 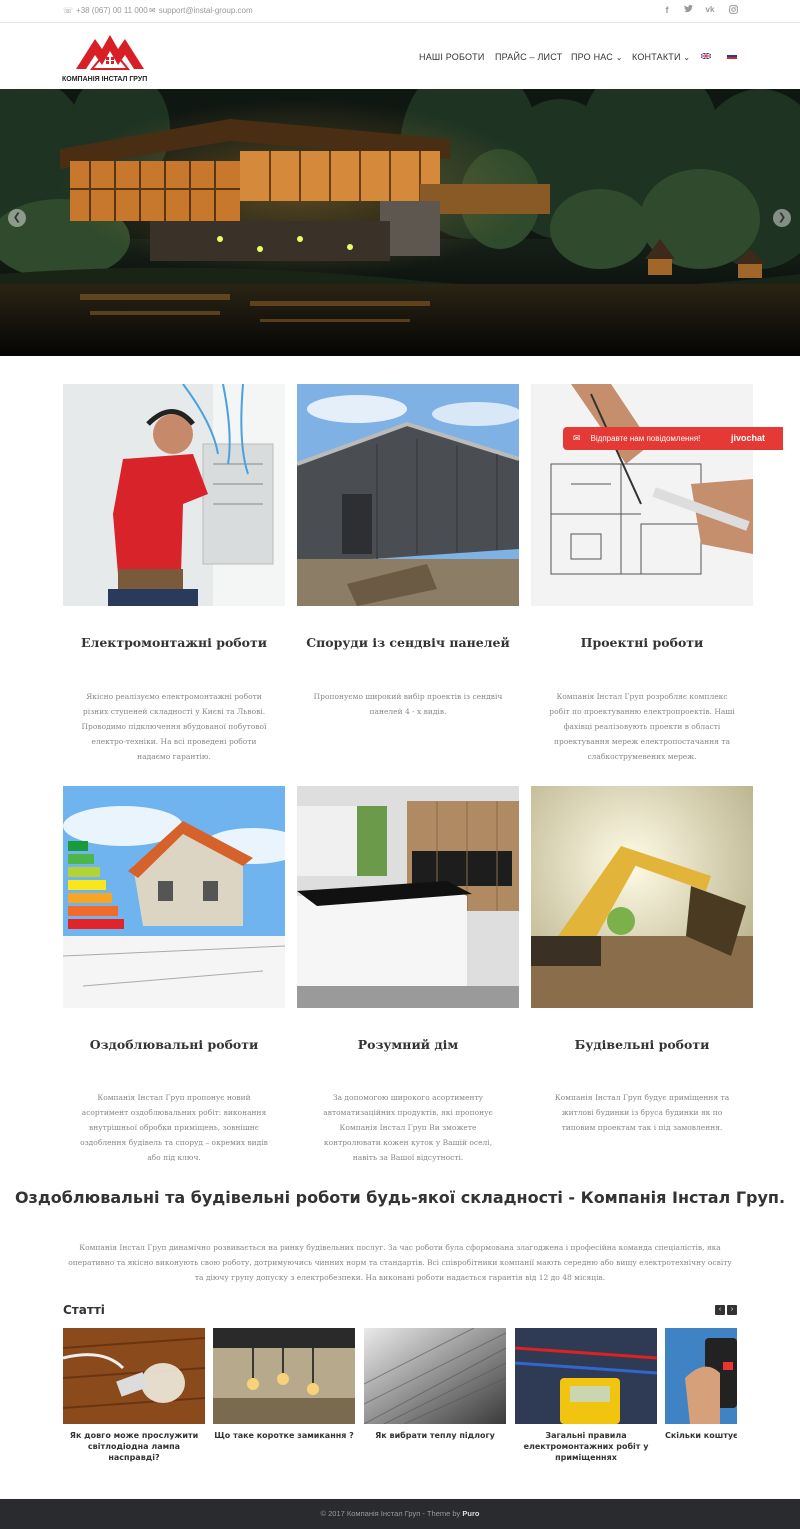 What do you see at coordinates (642, 1044) in the screenshot?
I see `service-title: Будівельні роботи` at bounding box center [642, 1044].